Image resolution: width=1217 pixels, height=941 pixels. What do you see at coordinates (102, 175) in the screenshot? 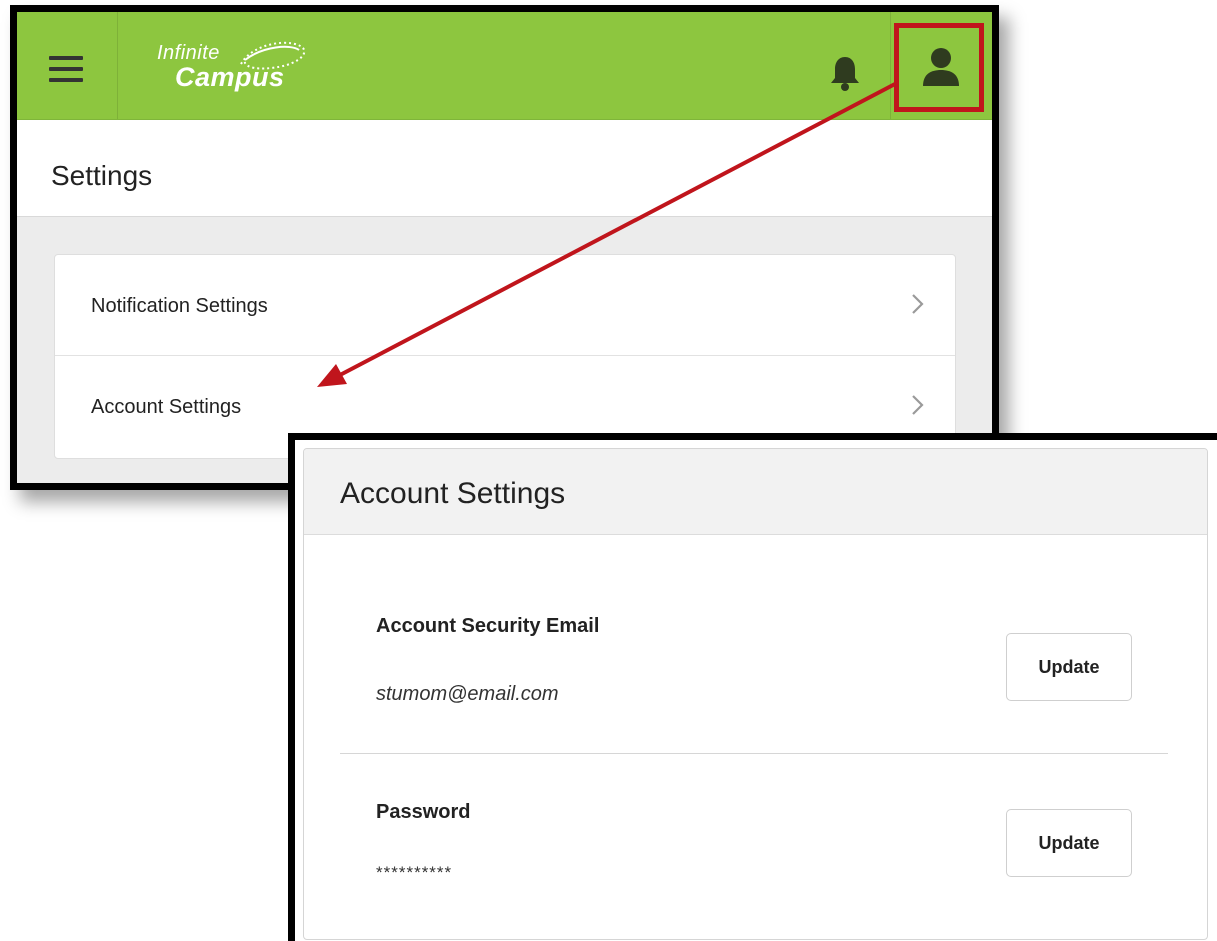
I see `page-title: Settings` at bounding box center [102, 175].